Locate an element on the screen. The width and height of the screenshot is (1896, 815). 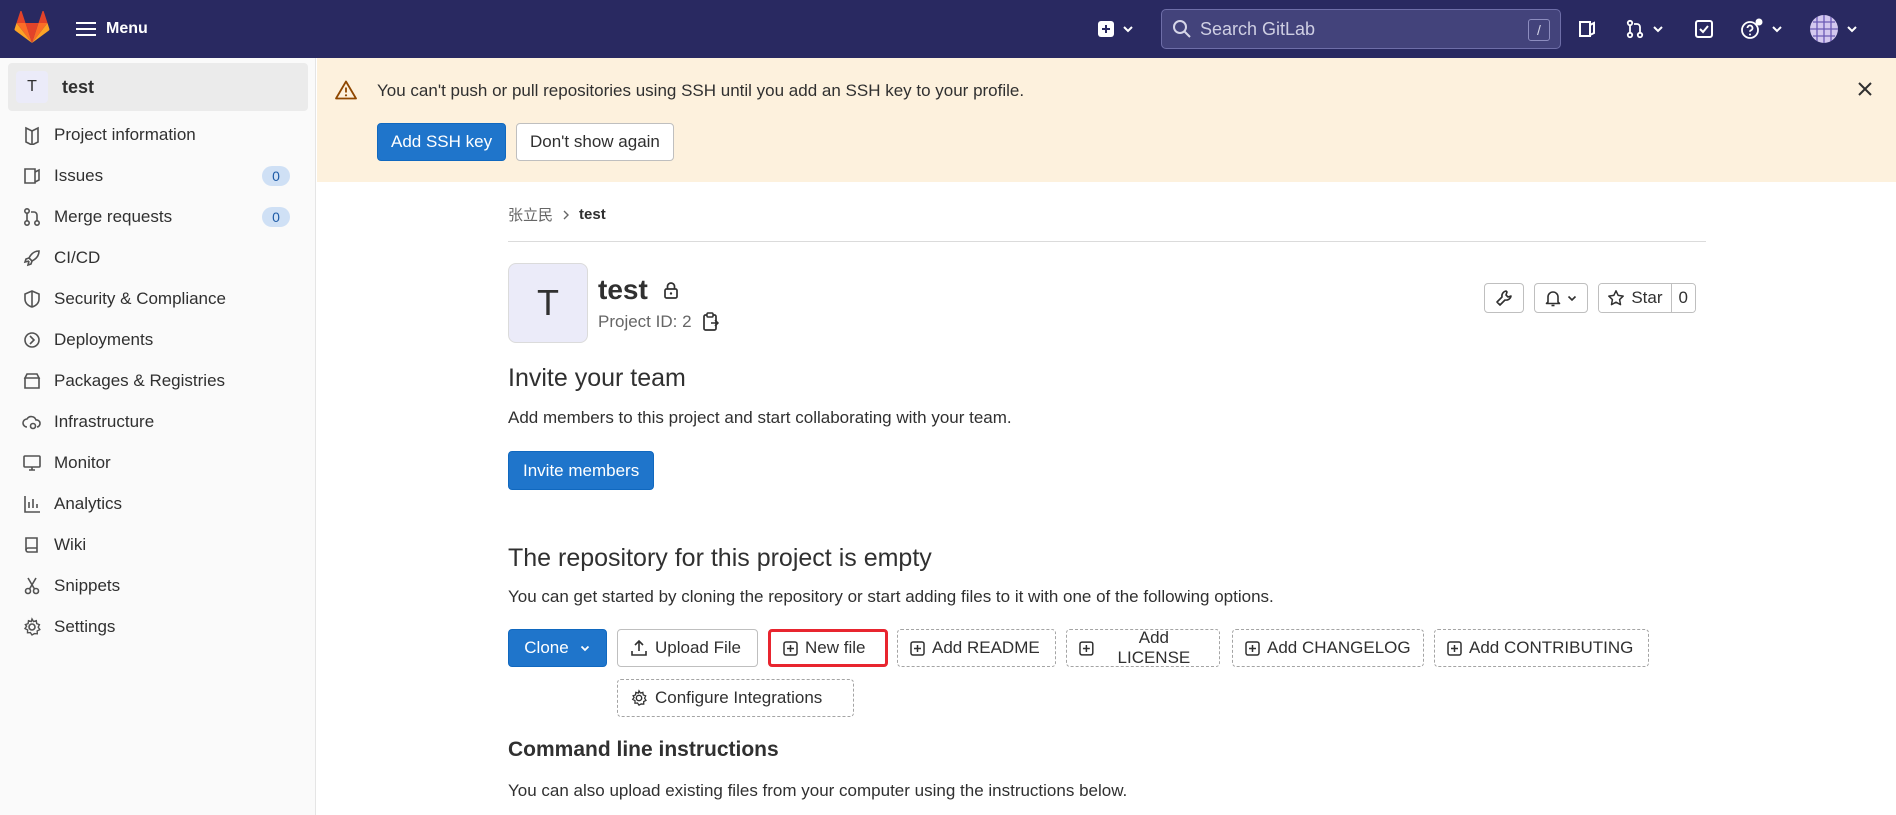
cli-heading: Command line instructions is located at coordinates (643, 749).